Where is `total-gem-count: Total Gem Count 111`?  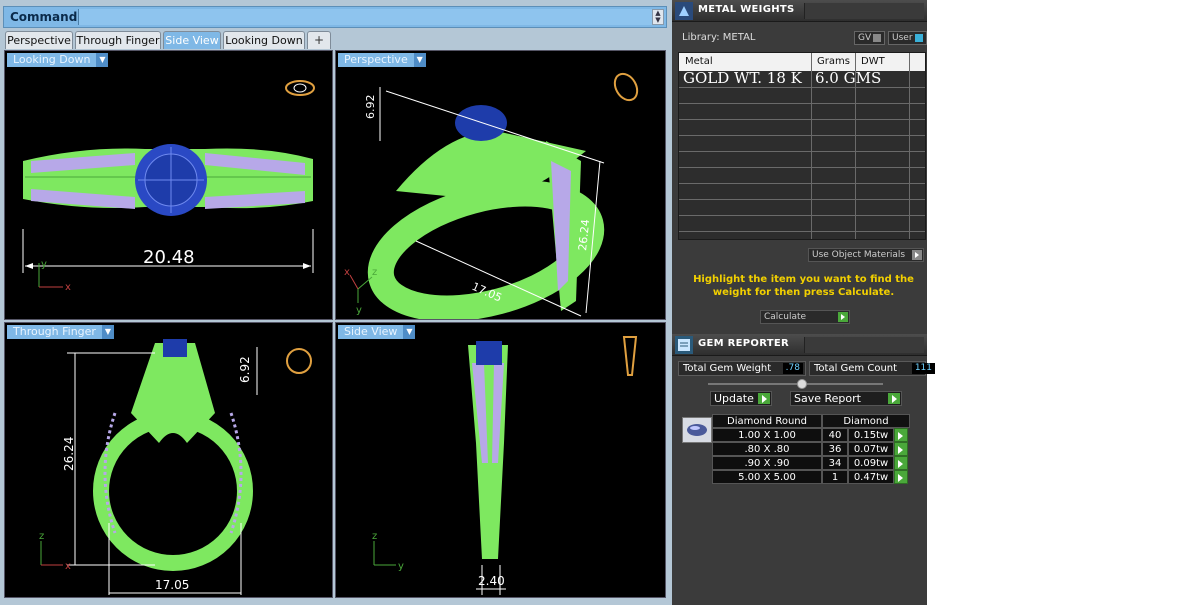
total-gem-count: Total Gem Count 111 is located at coordinates (872, 368).